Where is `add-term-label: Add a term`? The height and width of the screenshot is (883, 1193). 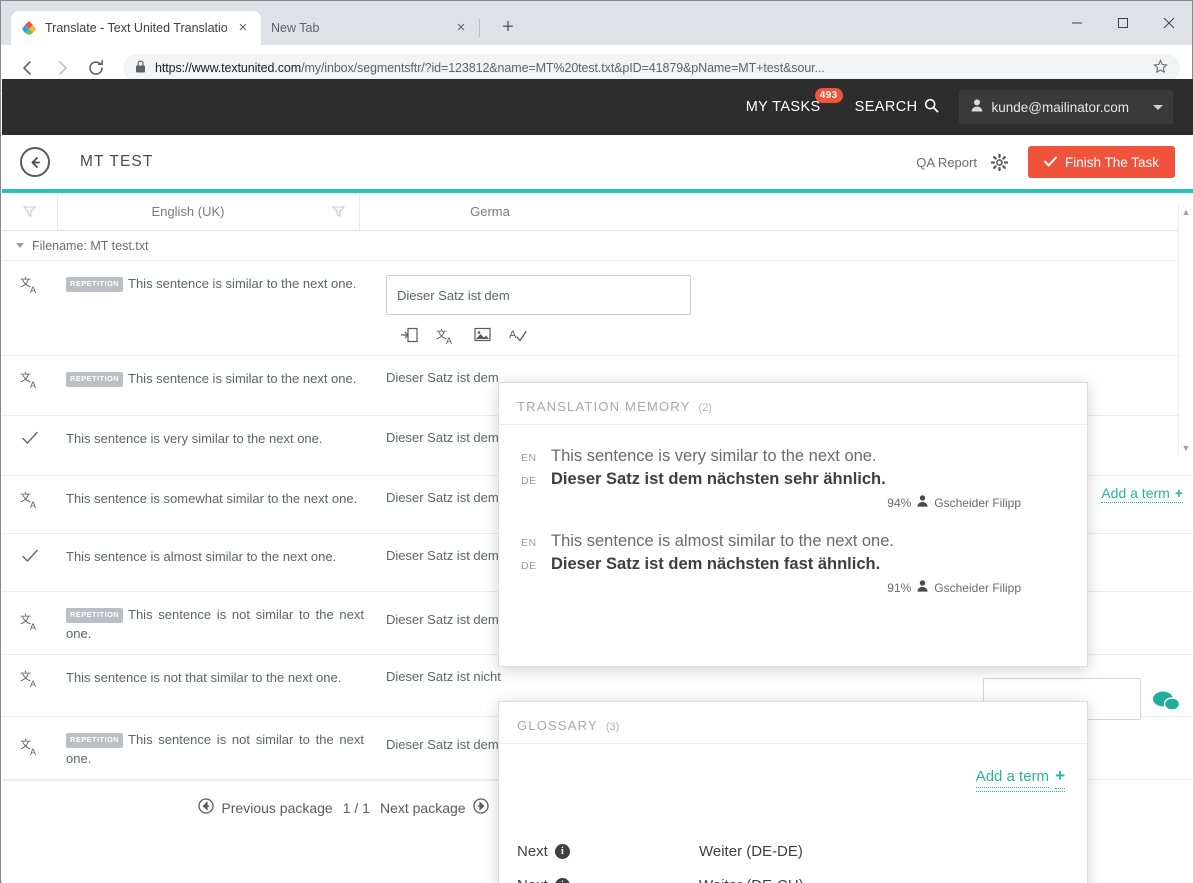 add-term-label: Add a term is located at coordinates (1012, 778).